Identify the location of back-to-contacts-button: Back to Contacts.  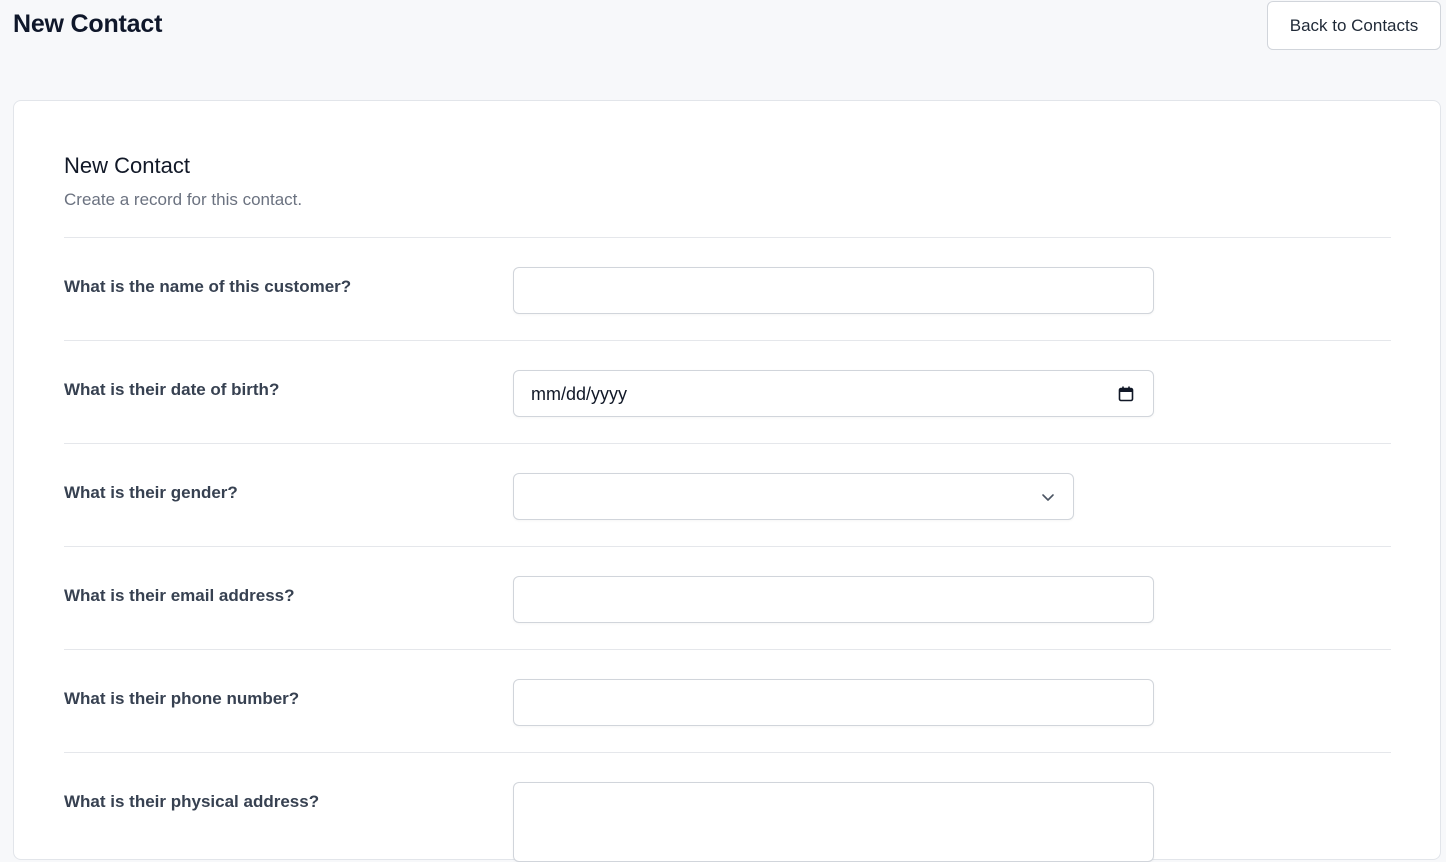
(1354, 25).